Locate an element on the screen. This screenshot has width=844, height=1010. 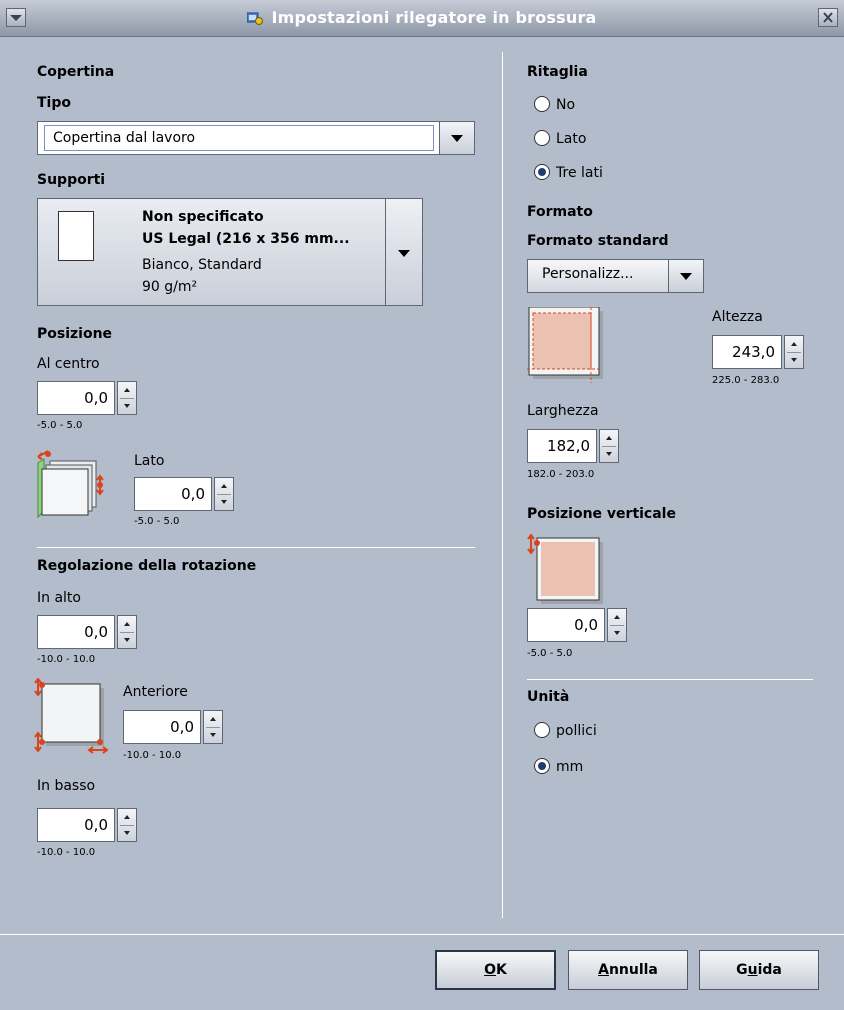
posizione-verticale-header: Posizione verticale is located at coordinates (601, 514).